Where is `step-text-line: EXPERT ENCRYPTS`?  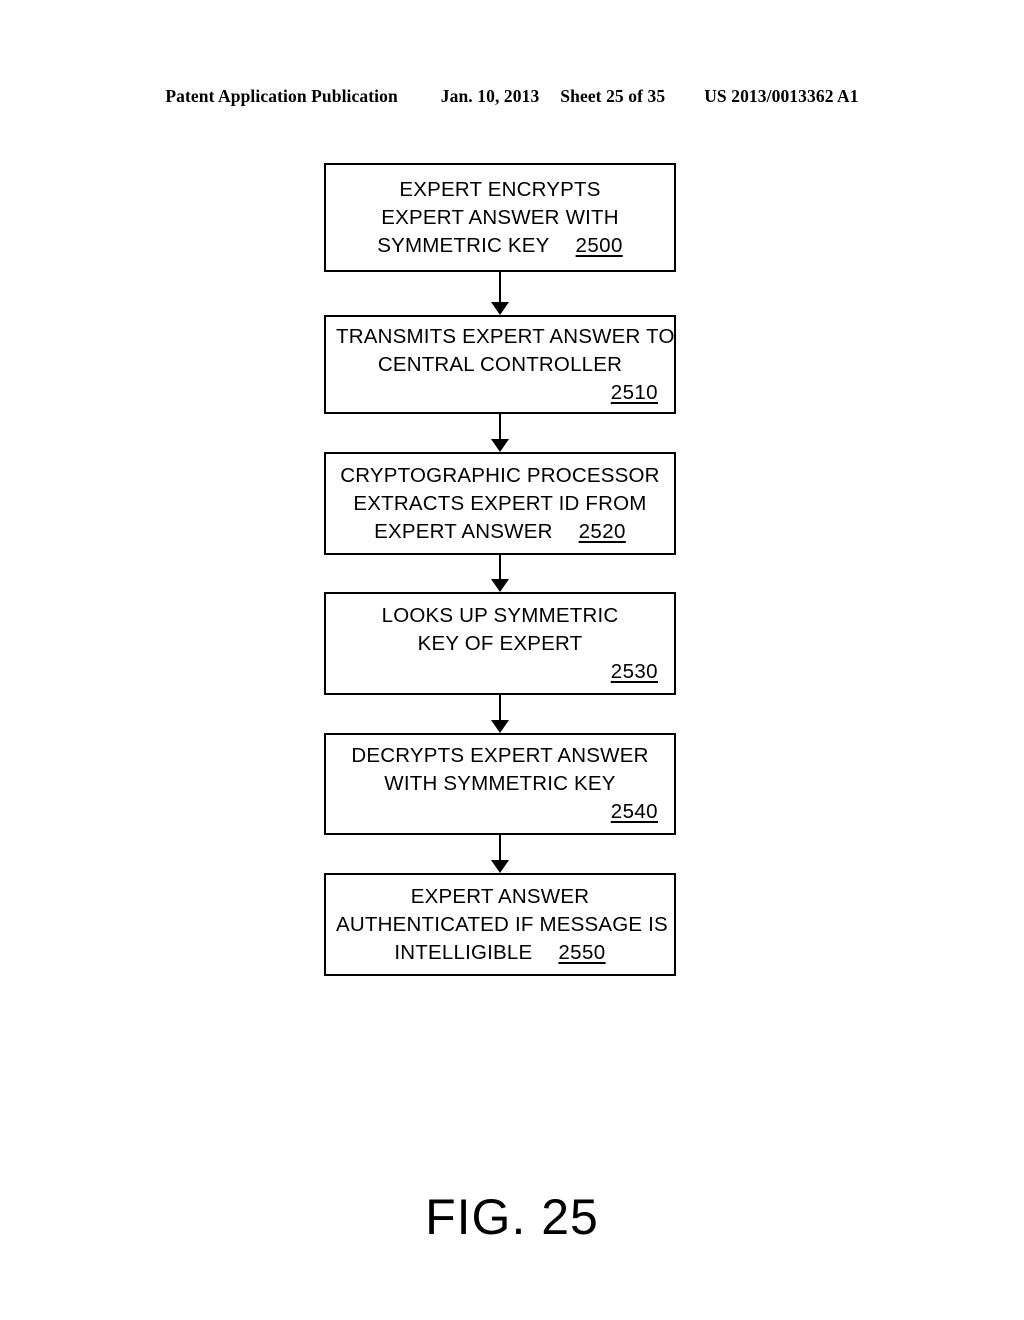
step-text-line: EXPERT ENCRYPTS is located at coordinates (500, 189).